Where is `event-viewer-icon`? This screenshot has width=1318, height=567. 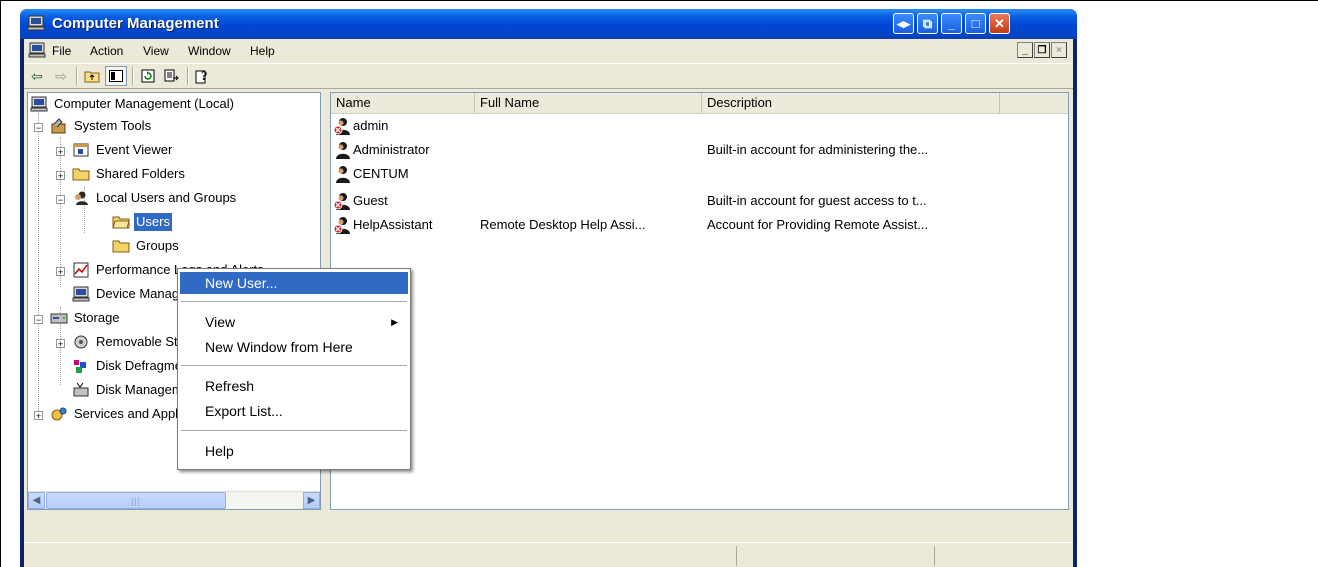
event-viewer-icon is located at coordinates (81, 150).